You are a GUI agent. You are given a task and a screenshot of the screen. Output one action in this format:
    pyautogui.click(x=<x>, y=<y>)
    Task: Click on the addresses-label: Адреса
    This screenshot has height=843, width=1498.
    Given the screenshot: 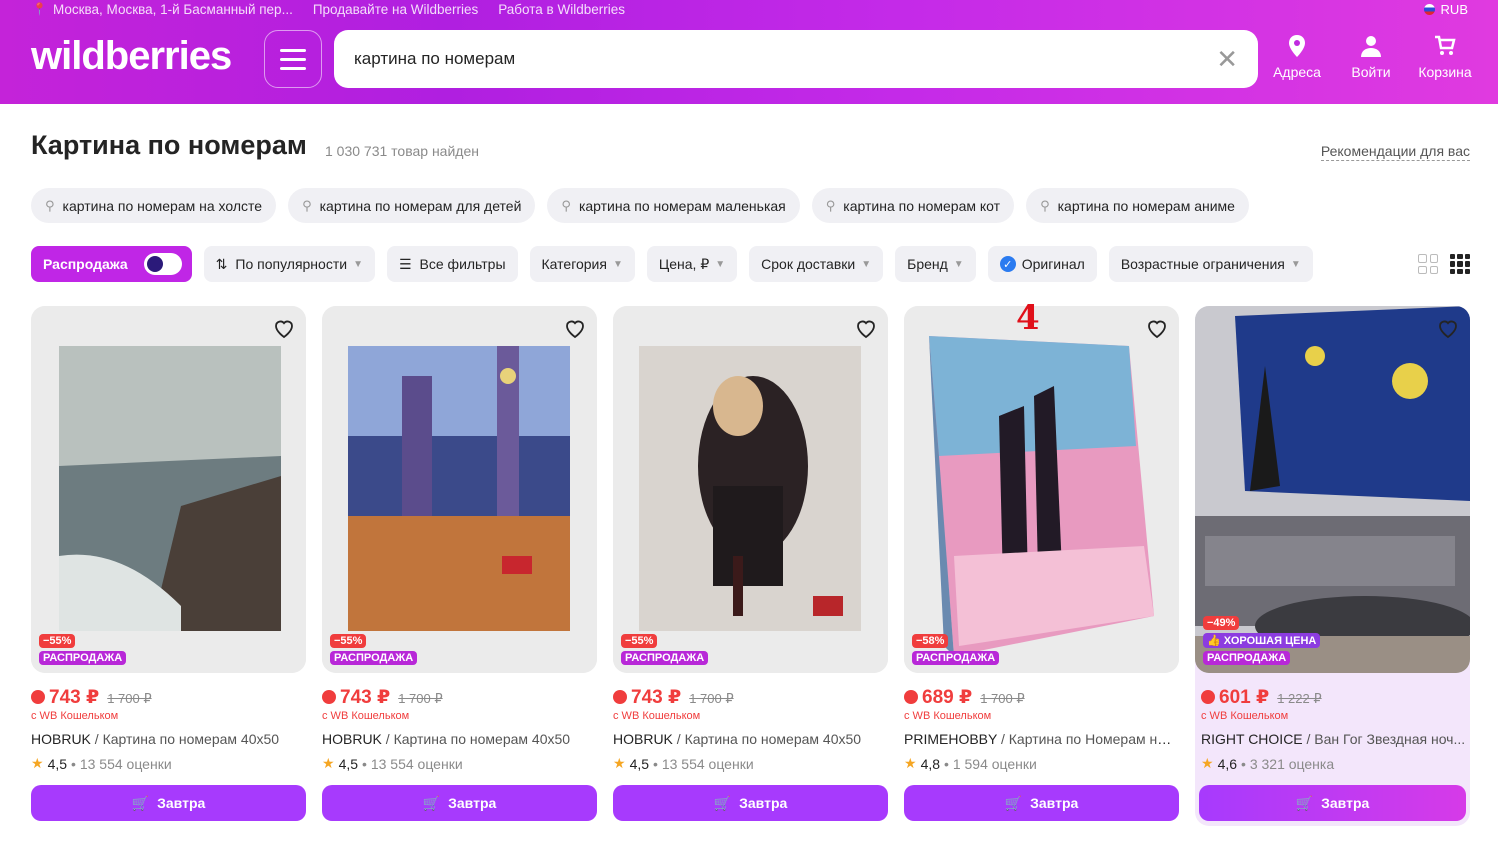 What is the action you would take?
    pyautogui.click(x=1297, y=72)
    